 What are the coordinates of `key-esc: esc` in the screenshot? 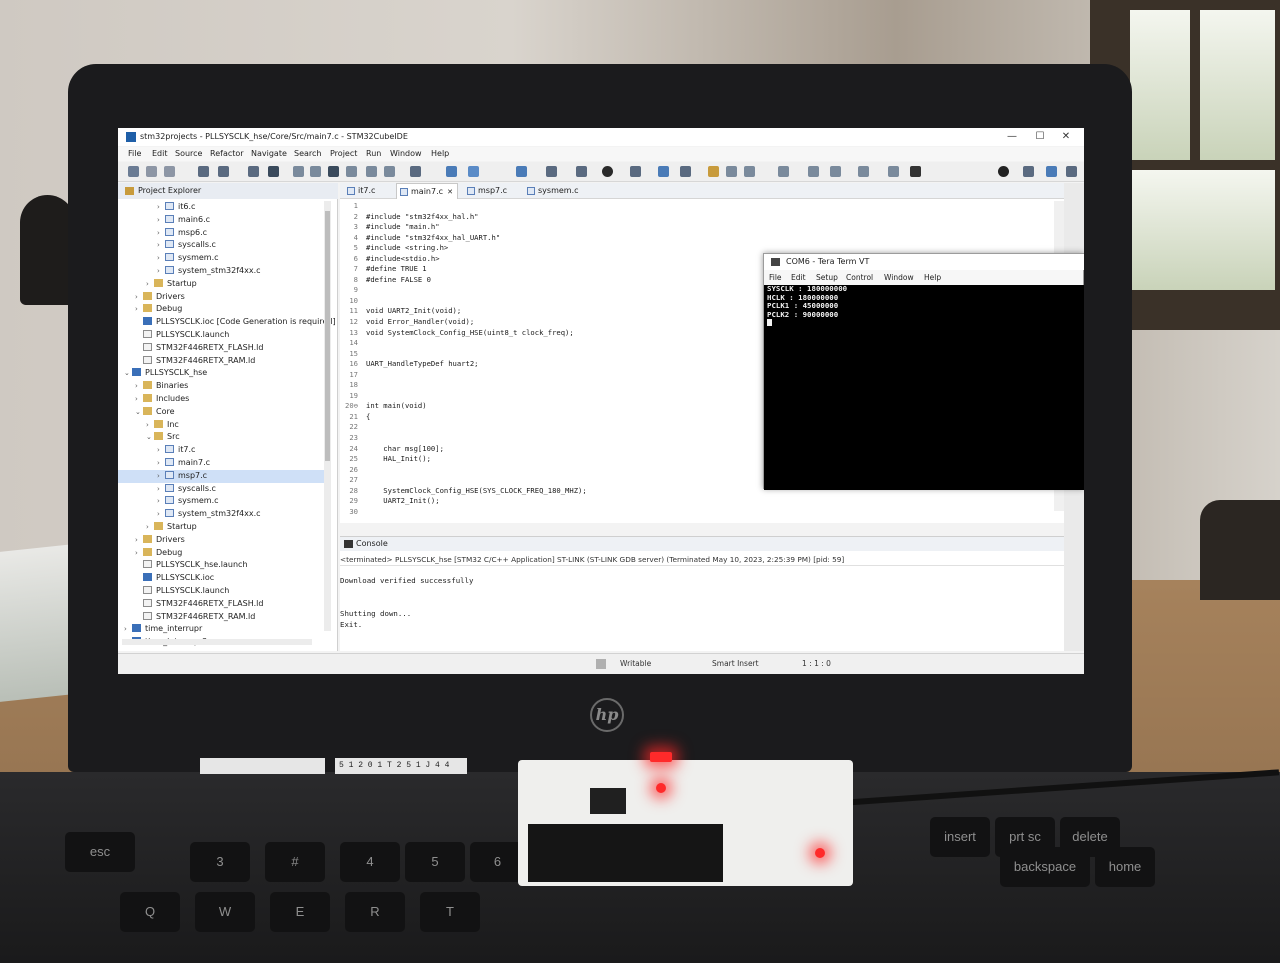 It's located at (100, 852).